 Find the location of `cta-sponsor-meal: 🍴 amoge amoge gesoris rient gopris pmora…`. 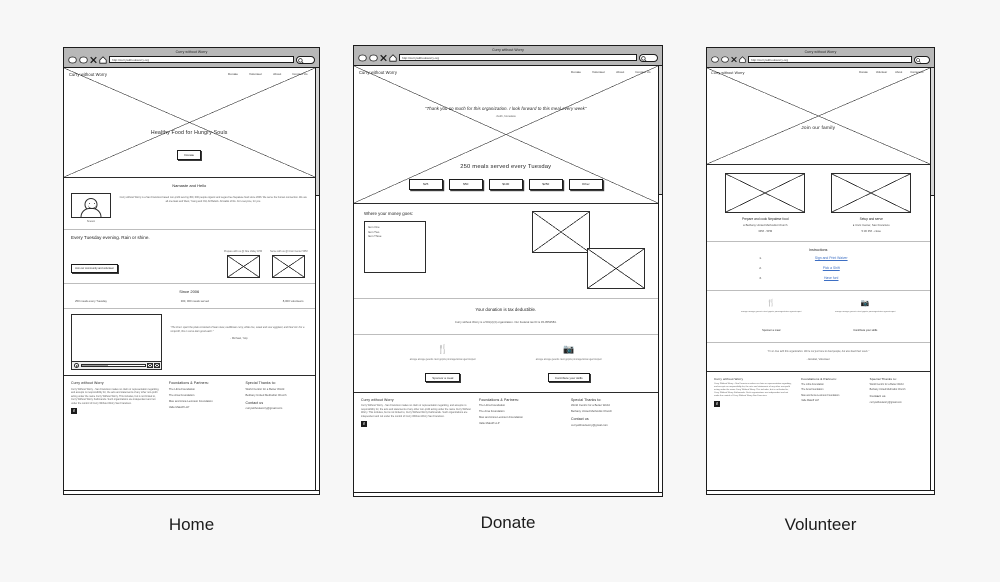

cta-sponsor-meal: 🍴 amoge amoge gesoris rient gopris pmora… is located at coordinates (771, 318).